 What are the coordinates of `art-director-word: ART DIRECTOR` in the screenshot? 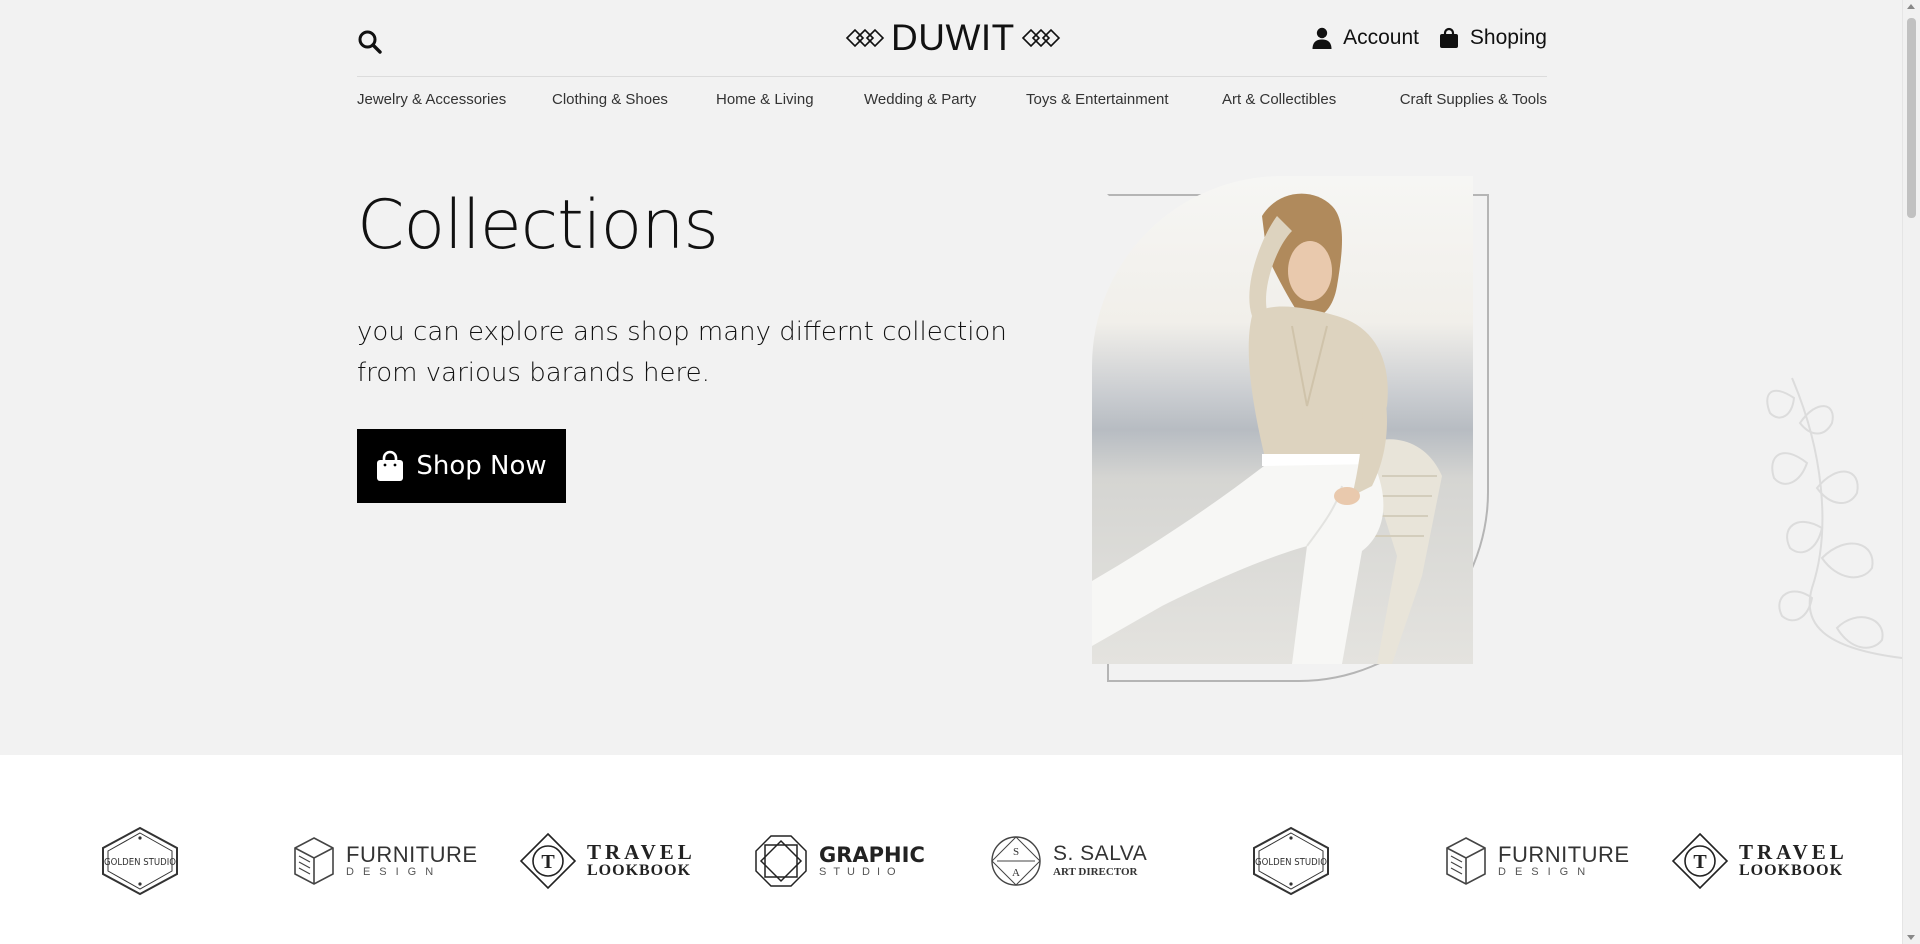 It's located at (1095, 872).